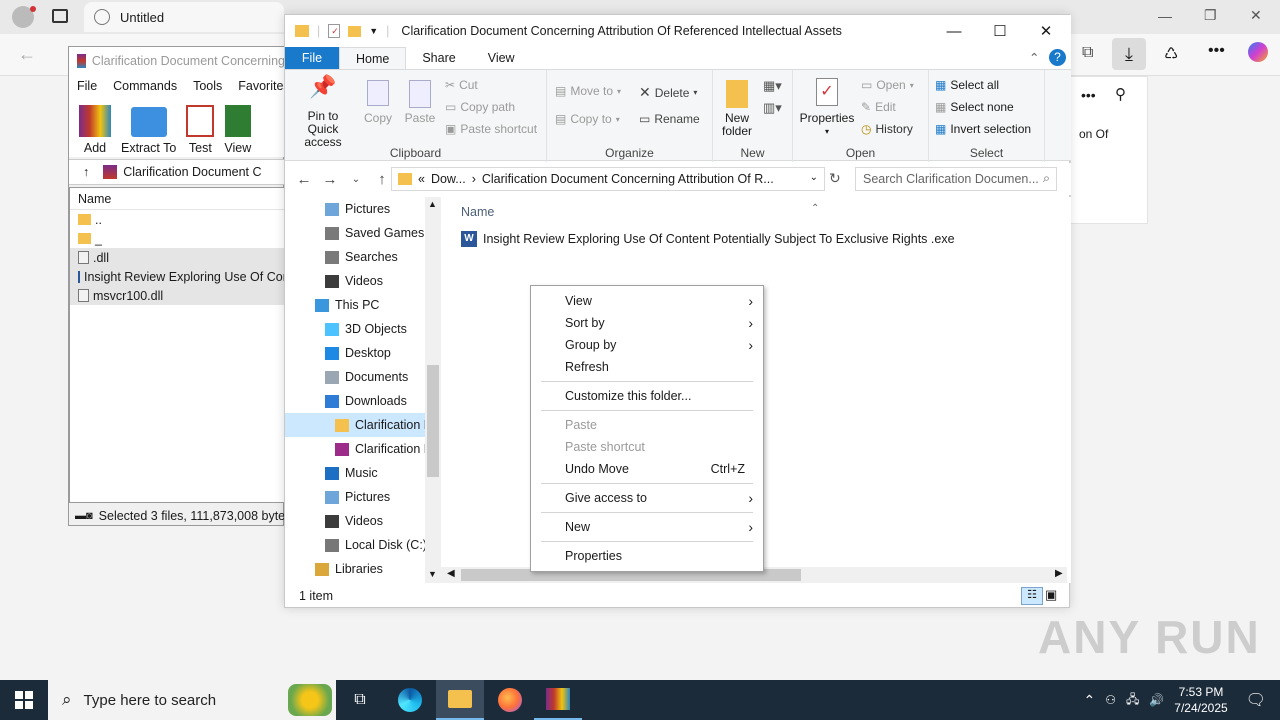 Image resolution: width=1280 pixels, height=720 pixels. Describe the element at coordinates (355, 353) in the screenshot. I see `tree-item: Desktop` at that location.